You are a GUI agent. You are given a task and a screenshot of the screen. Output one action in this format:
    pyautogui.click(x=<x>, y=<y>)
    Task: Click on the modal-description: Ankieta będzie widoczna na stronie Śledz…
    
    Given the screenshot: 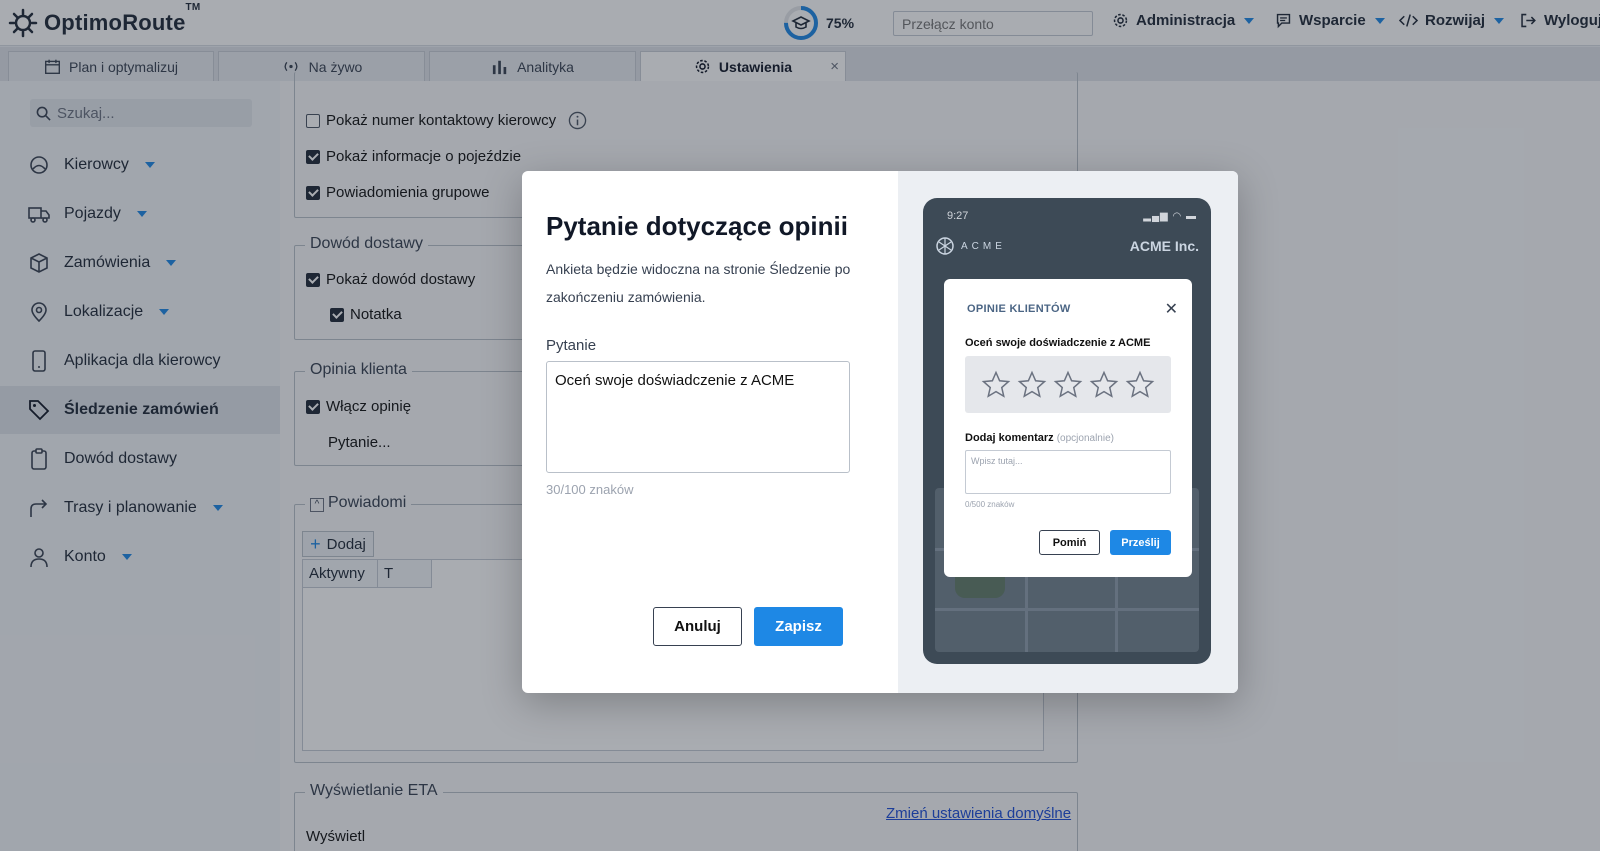 What is the action you would take?
    pyautogui.click(x=698, y=283)
    